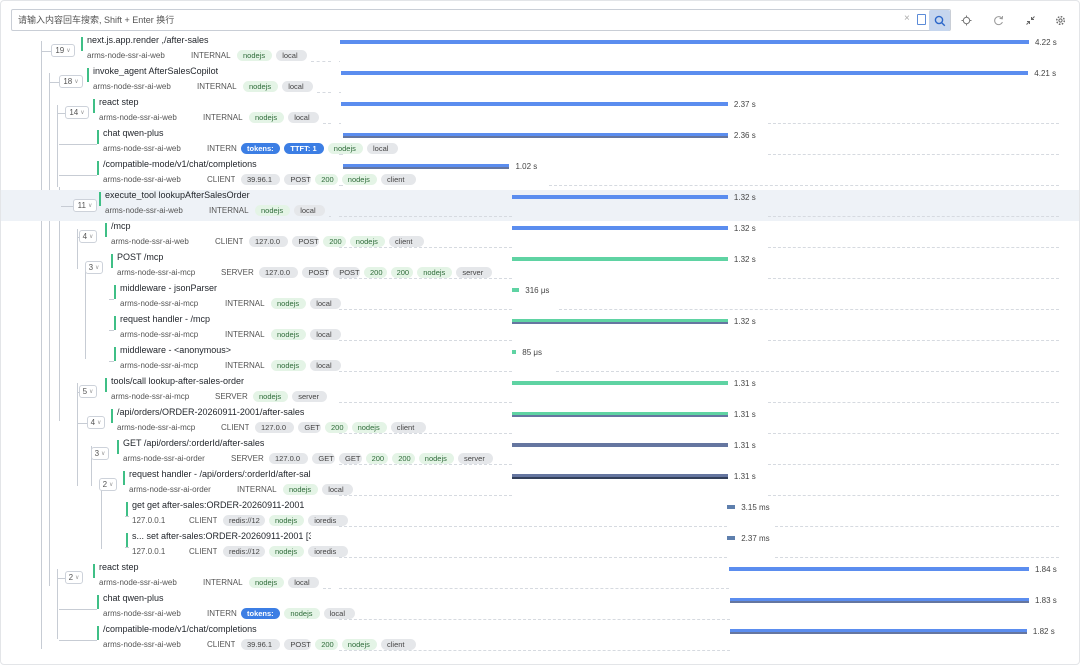 The height and width of the screenshot is (665, 1080). What do you see at coordinates (85, 205) in the screenshot?
I see `collapse-toggle: 11 ∨` at bounding box center [85, 205].